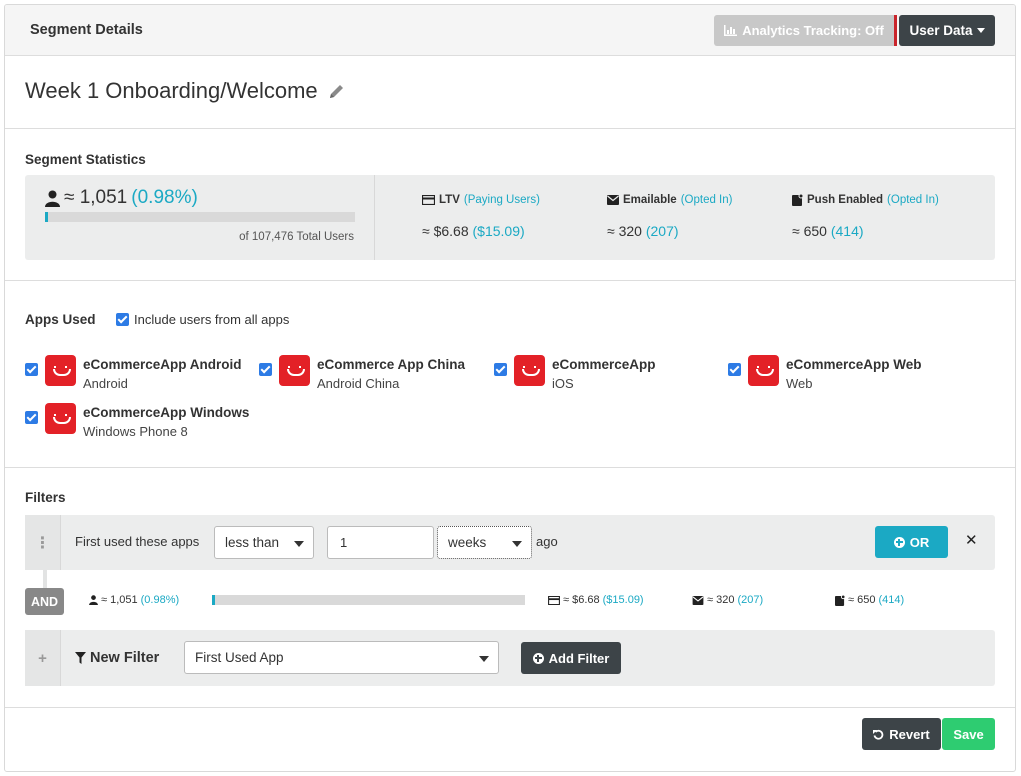  I want to click on filter-value-input: 1, so click(380, 542).